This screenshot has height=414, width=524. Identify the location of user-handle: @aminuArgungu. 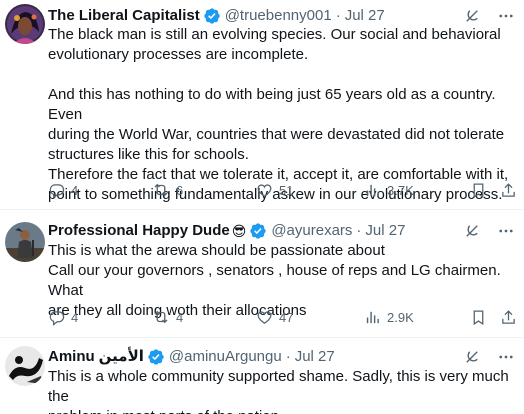
(225, 357).